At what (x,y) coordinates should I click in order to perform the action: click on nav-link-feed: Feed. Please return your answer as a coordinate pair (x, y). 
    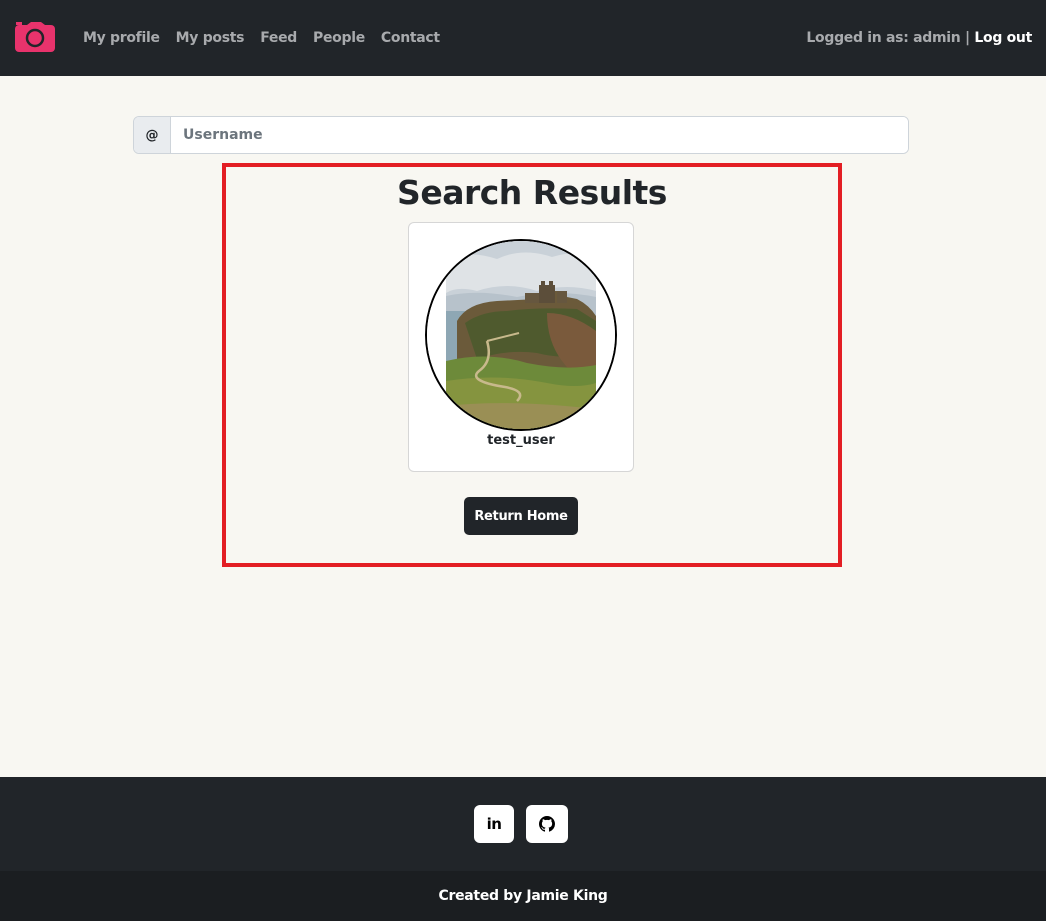
    Looking at the image, I should click on (278, 38).